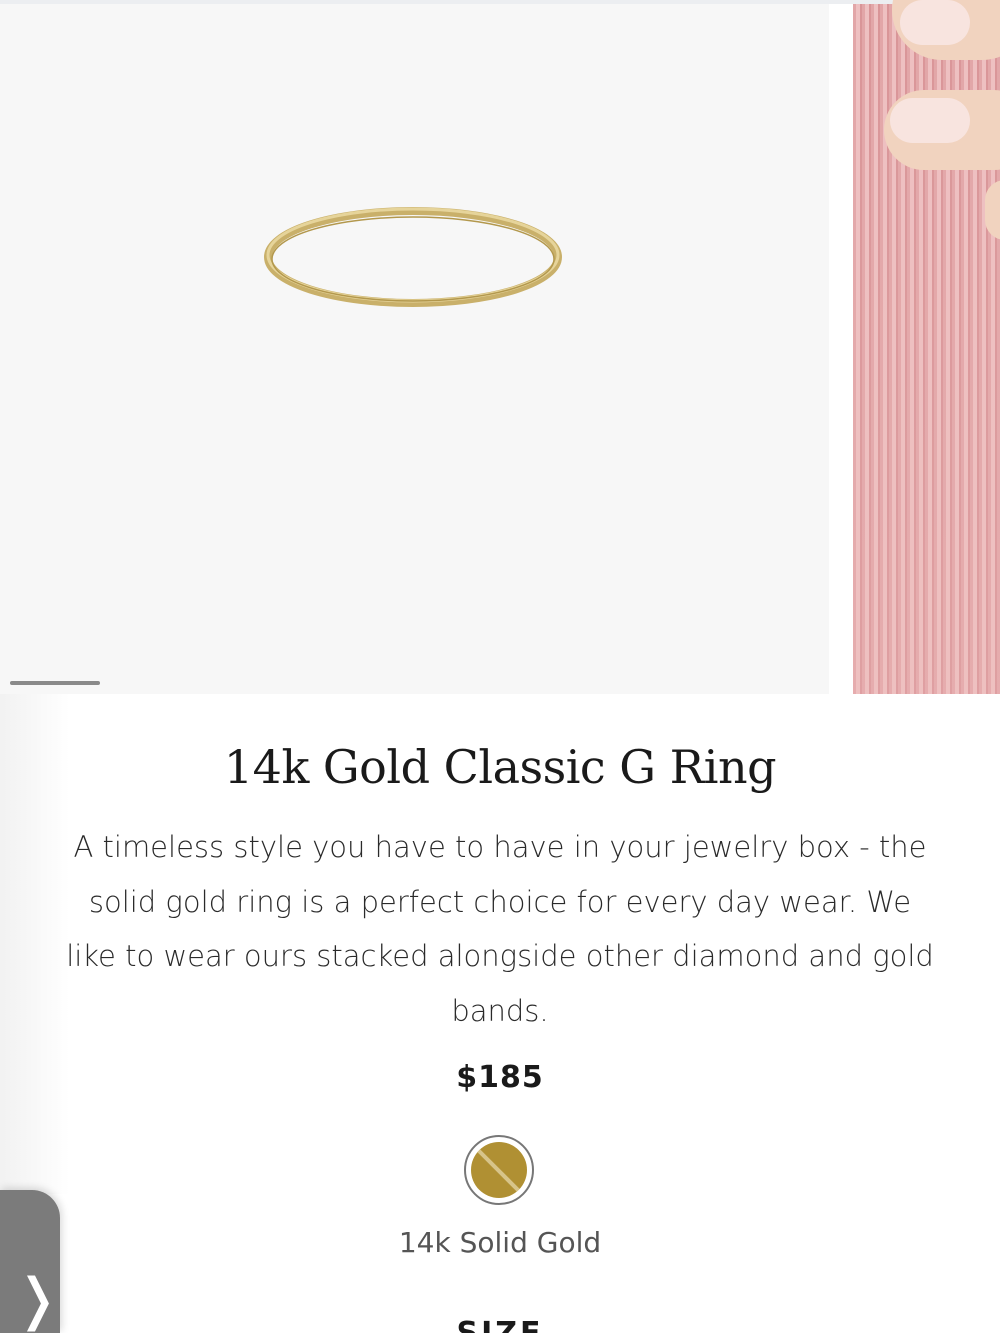 This screenshot has width=1000, height=1333. I want to click on chevron-right-icon: ❭, so click(37, 1296).